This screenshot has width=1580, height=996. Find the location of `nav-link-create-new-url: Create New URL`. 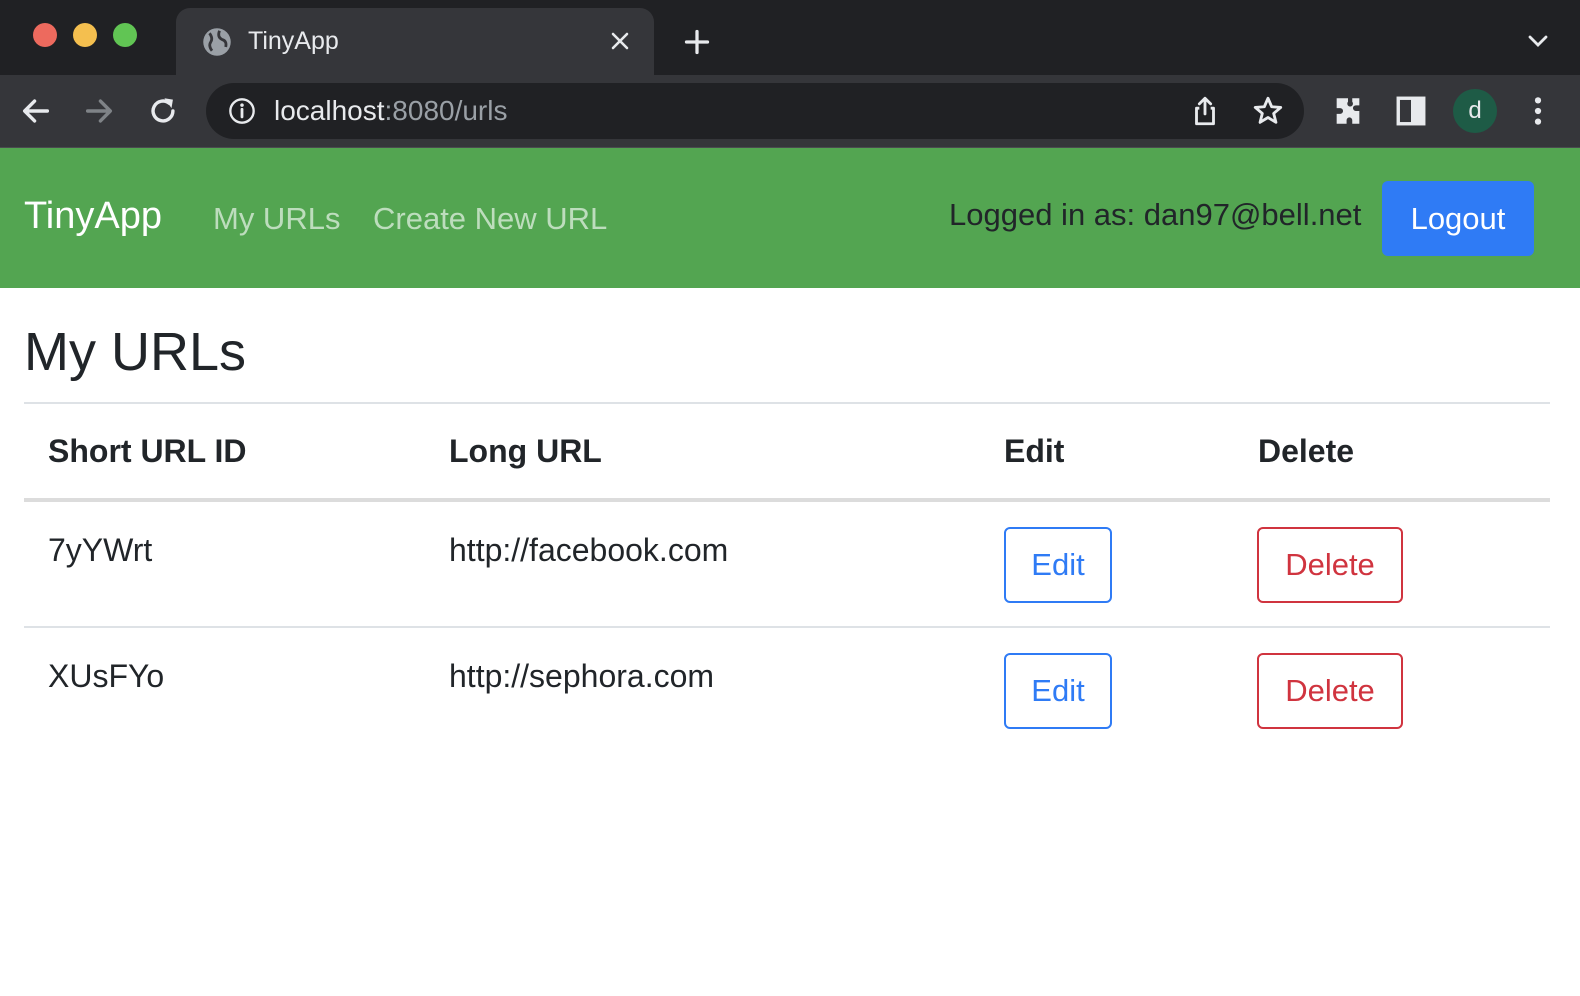

nav-link-create-new-url: Create New URL is located at coordinates (490, 219).